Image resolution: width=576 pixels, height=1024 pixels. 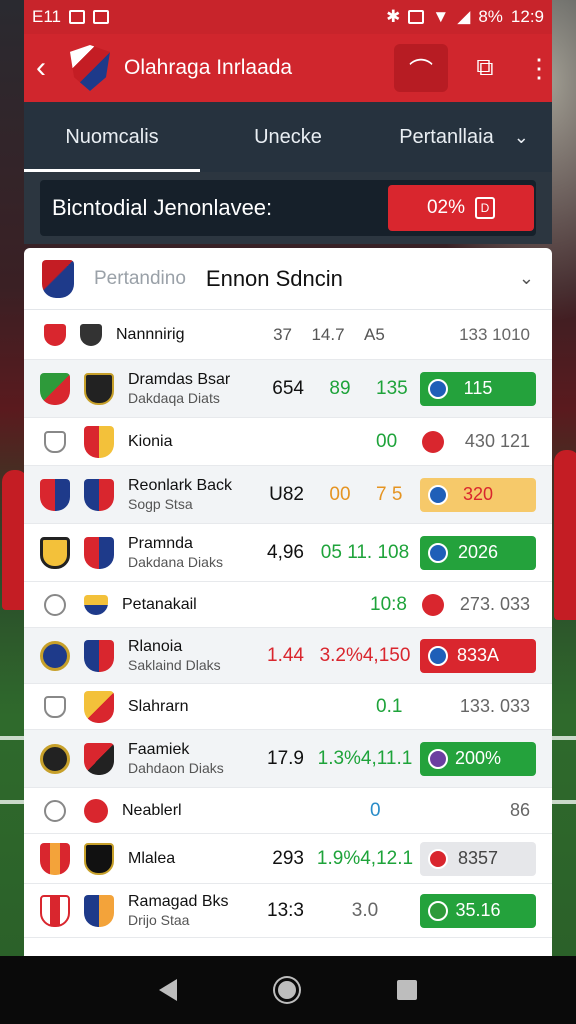 What do you see at coordinates (58, 278) in the screenshot?
I see `league-logo` at bounding box center [58, 278].